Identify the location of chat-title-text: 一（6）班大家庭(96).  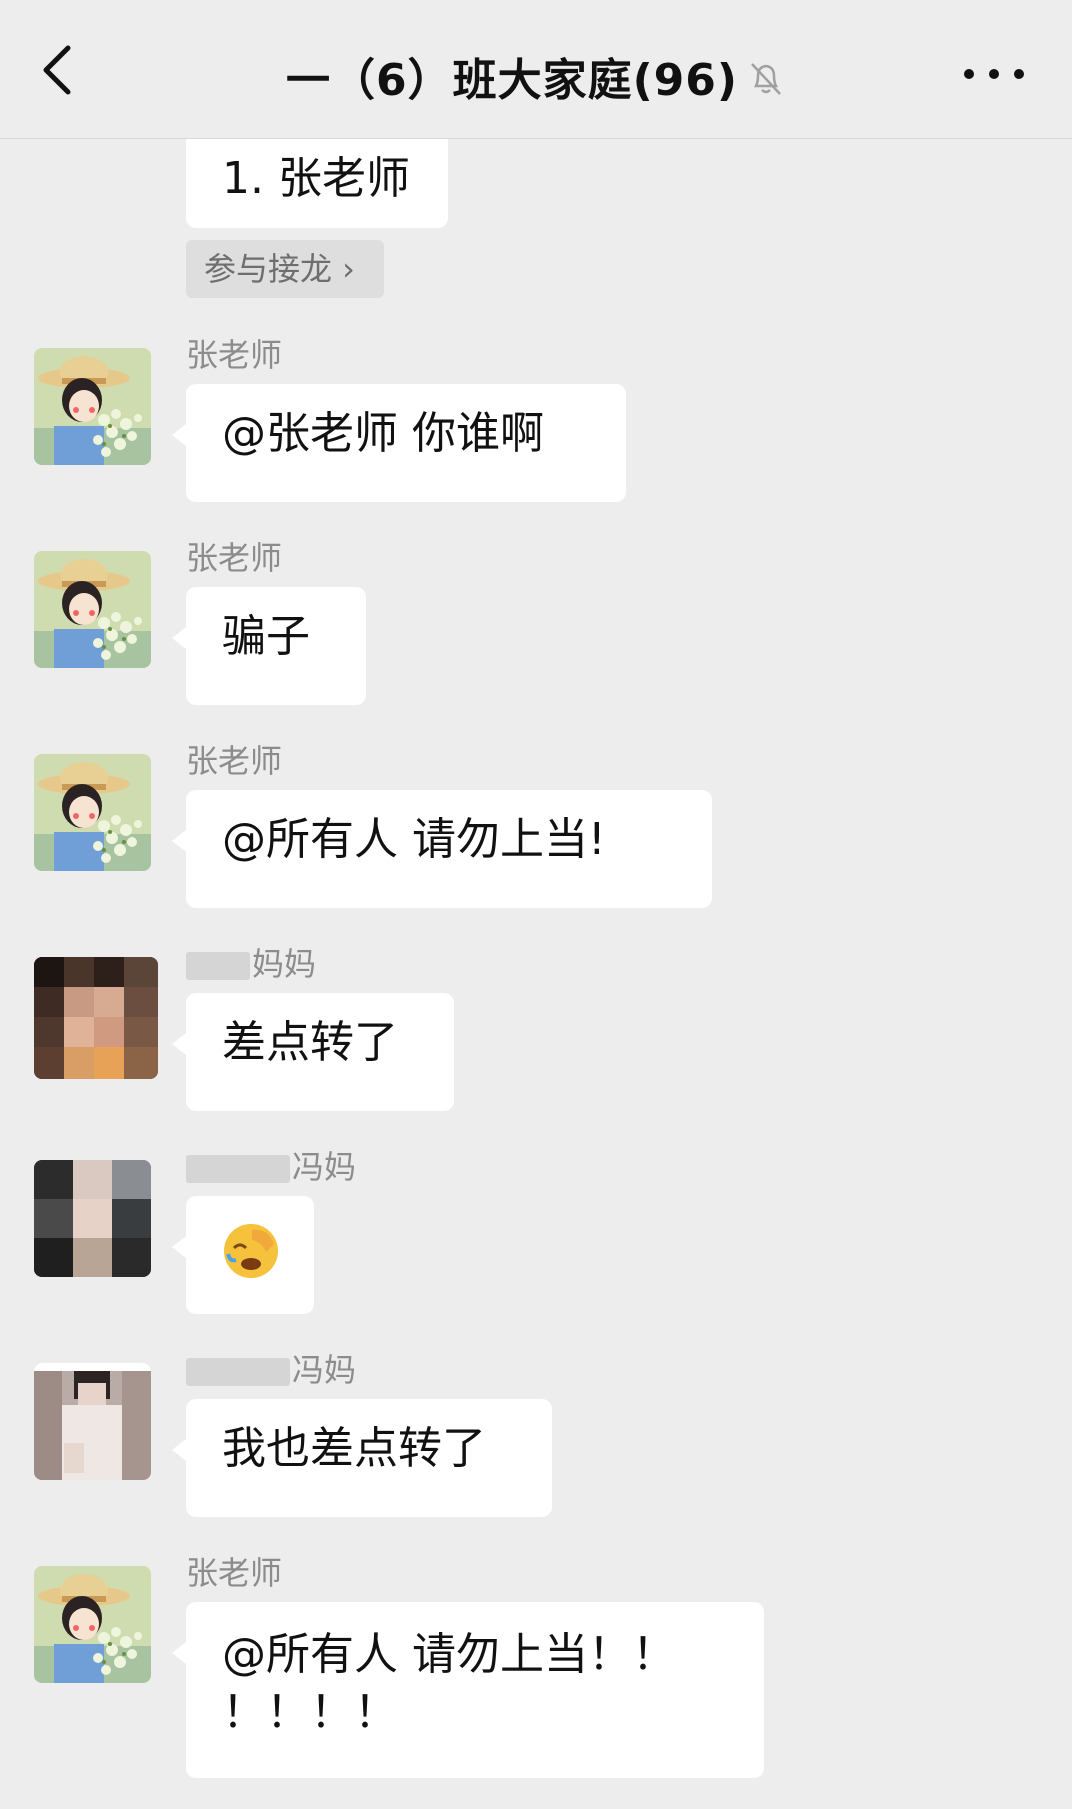
(512, 80).